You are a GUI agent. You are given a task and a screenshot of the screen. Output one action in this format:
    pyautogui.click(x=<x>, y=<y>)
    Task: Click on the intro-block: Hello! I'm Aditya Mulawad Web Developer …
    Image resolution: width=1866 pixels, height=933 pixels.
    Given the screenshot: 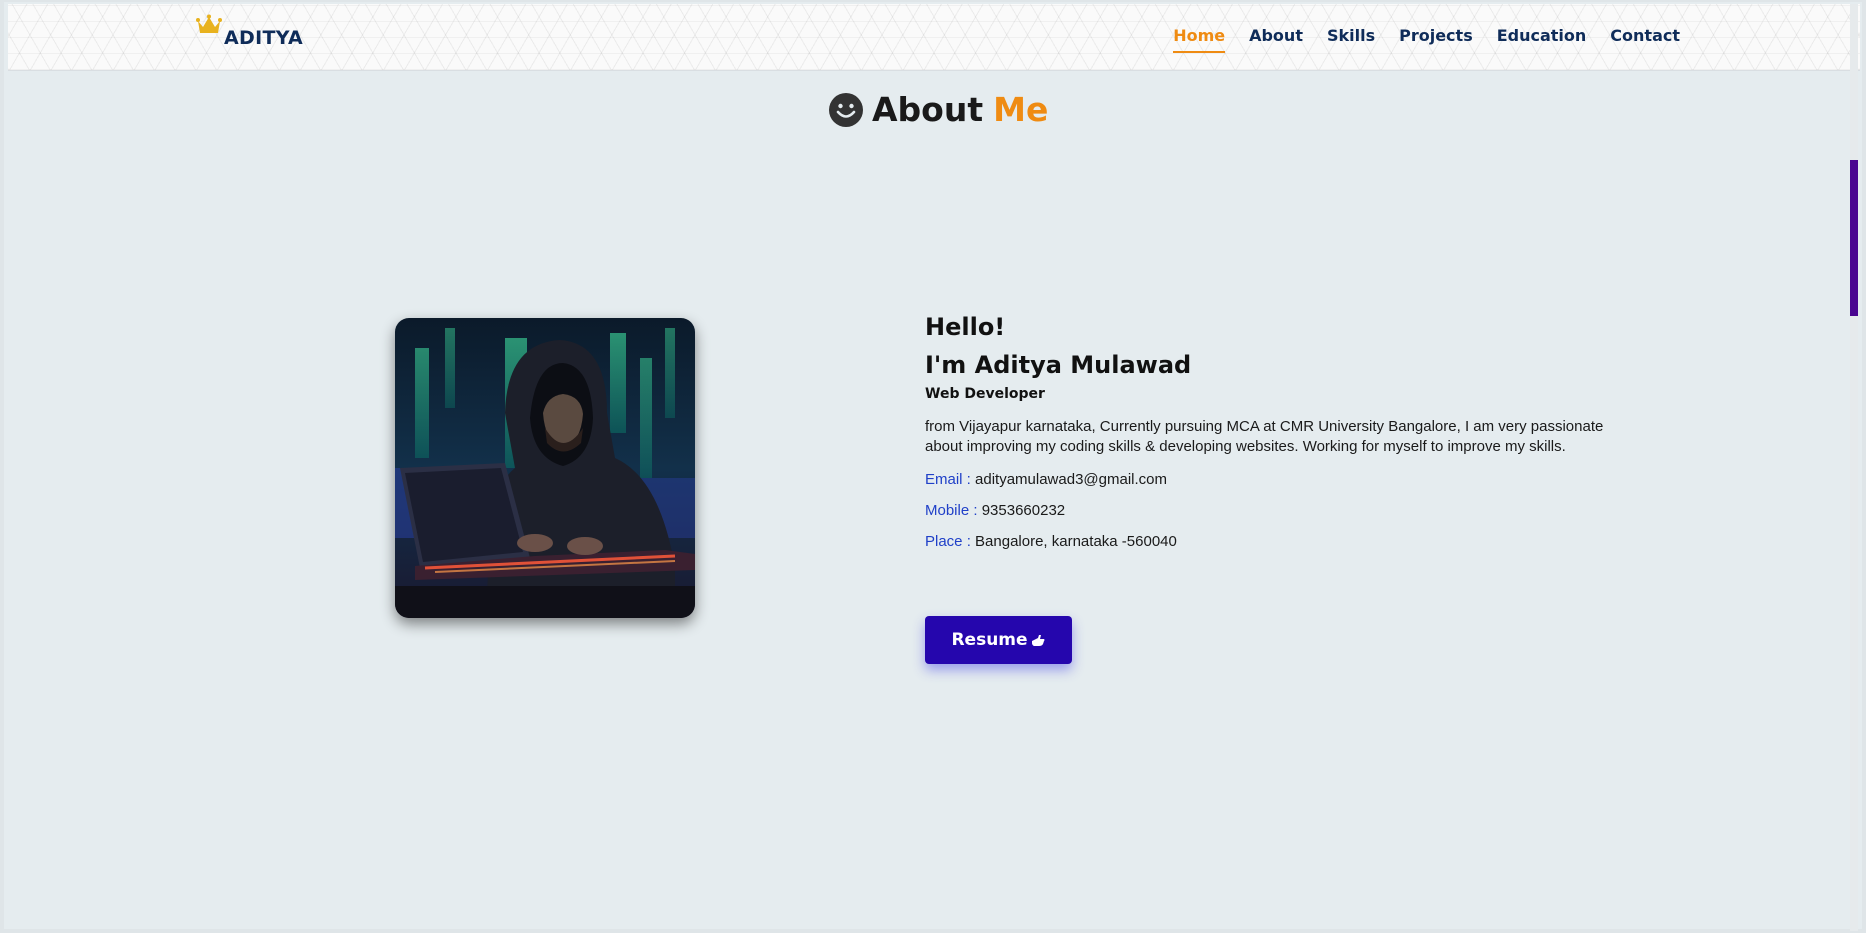 What is the action you would take?
    pyautogui.click(x=1285, y=429)
    